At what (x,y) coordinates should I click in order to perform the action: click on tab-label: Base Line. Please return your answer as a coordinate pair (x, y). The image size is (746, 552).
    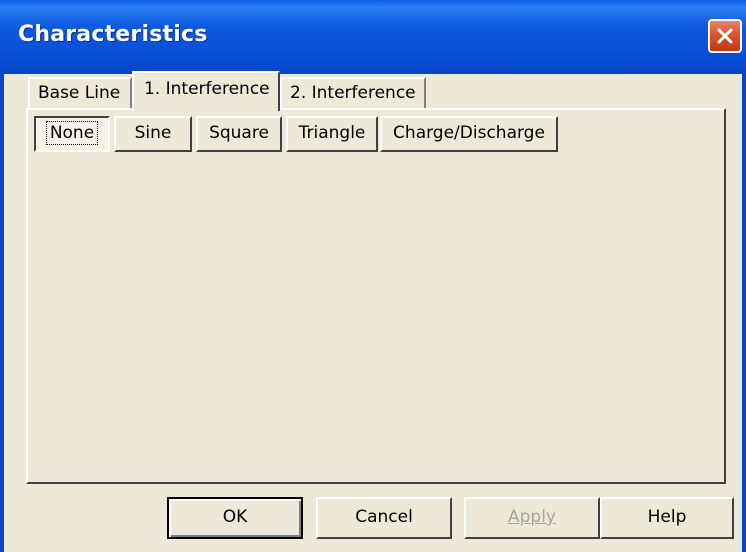
    Looking at the image, I should click on (79, 93).